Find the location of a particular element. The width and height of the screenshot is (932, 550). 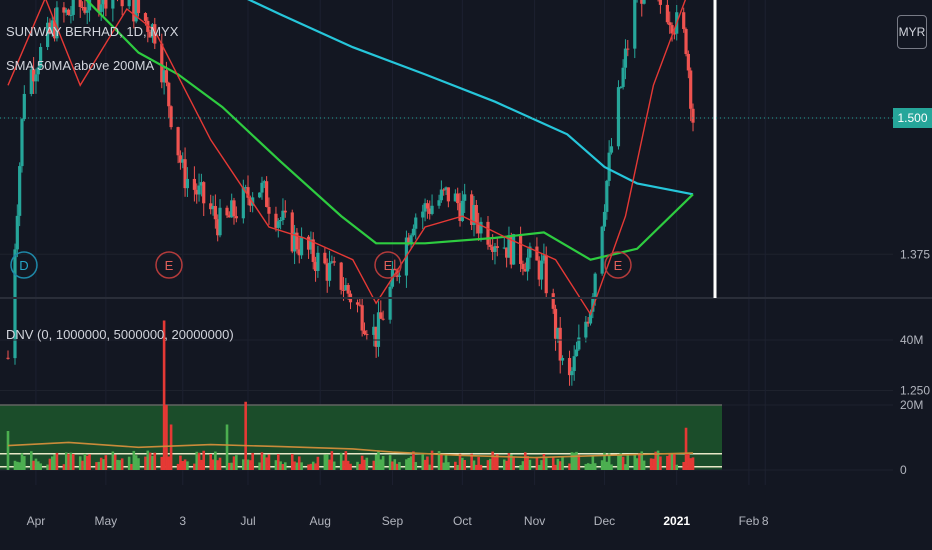

event-marker-label: D is located at coordinates (23, 265).